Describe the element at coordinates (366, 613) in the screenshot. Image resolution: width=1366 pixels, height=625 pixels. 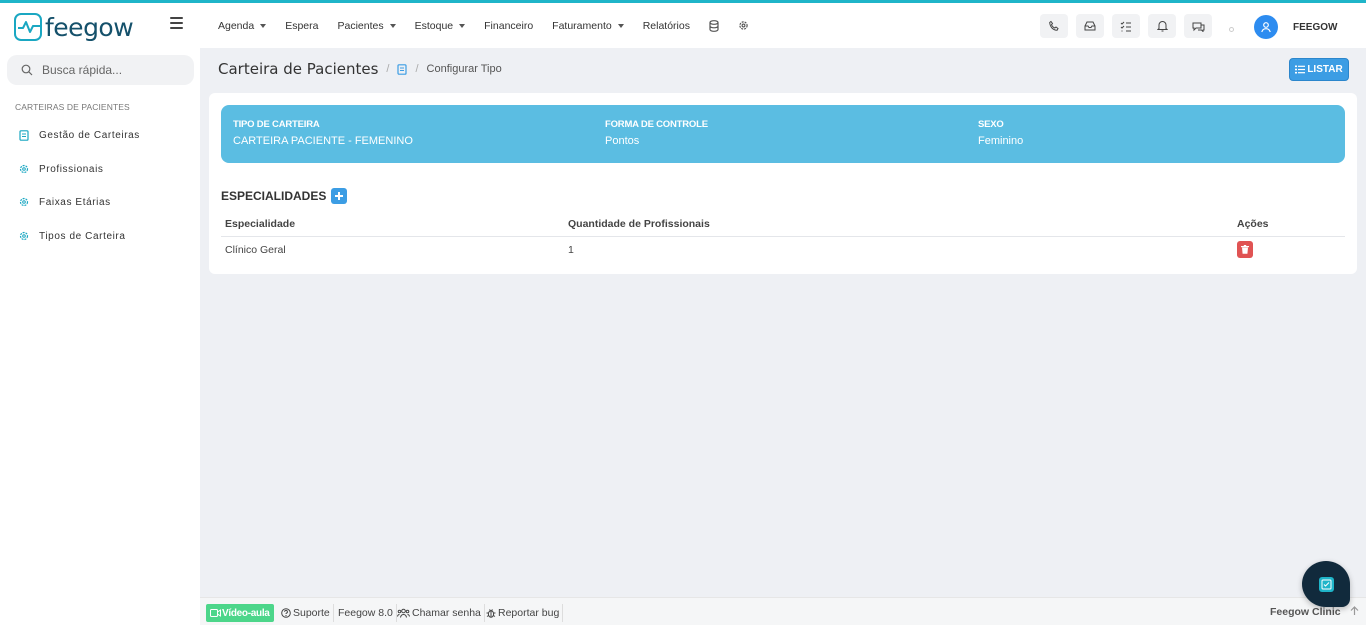
I see `version-label: Feegow 8.0` at that location.